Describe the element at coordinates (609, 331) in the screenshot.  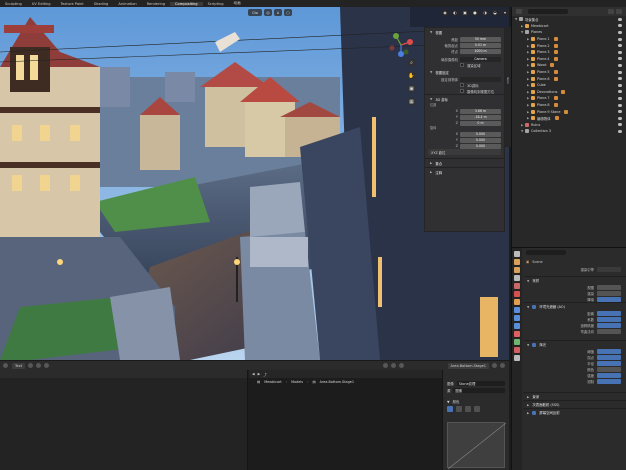
I see `ao-bent-toggle` at that location.